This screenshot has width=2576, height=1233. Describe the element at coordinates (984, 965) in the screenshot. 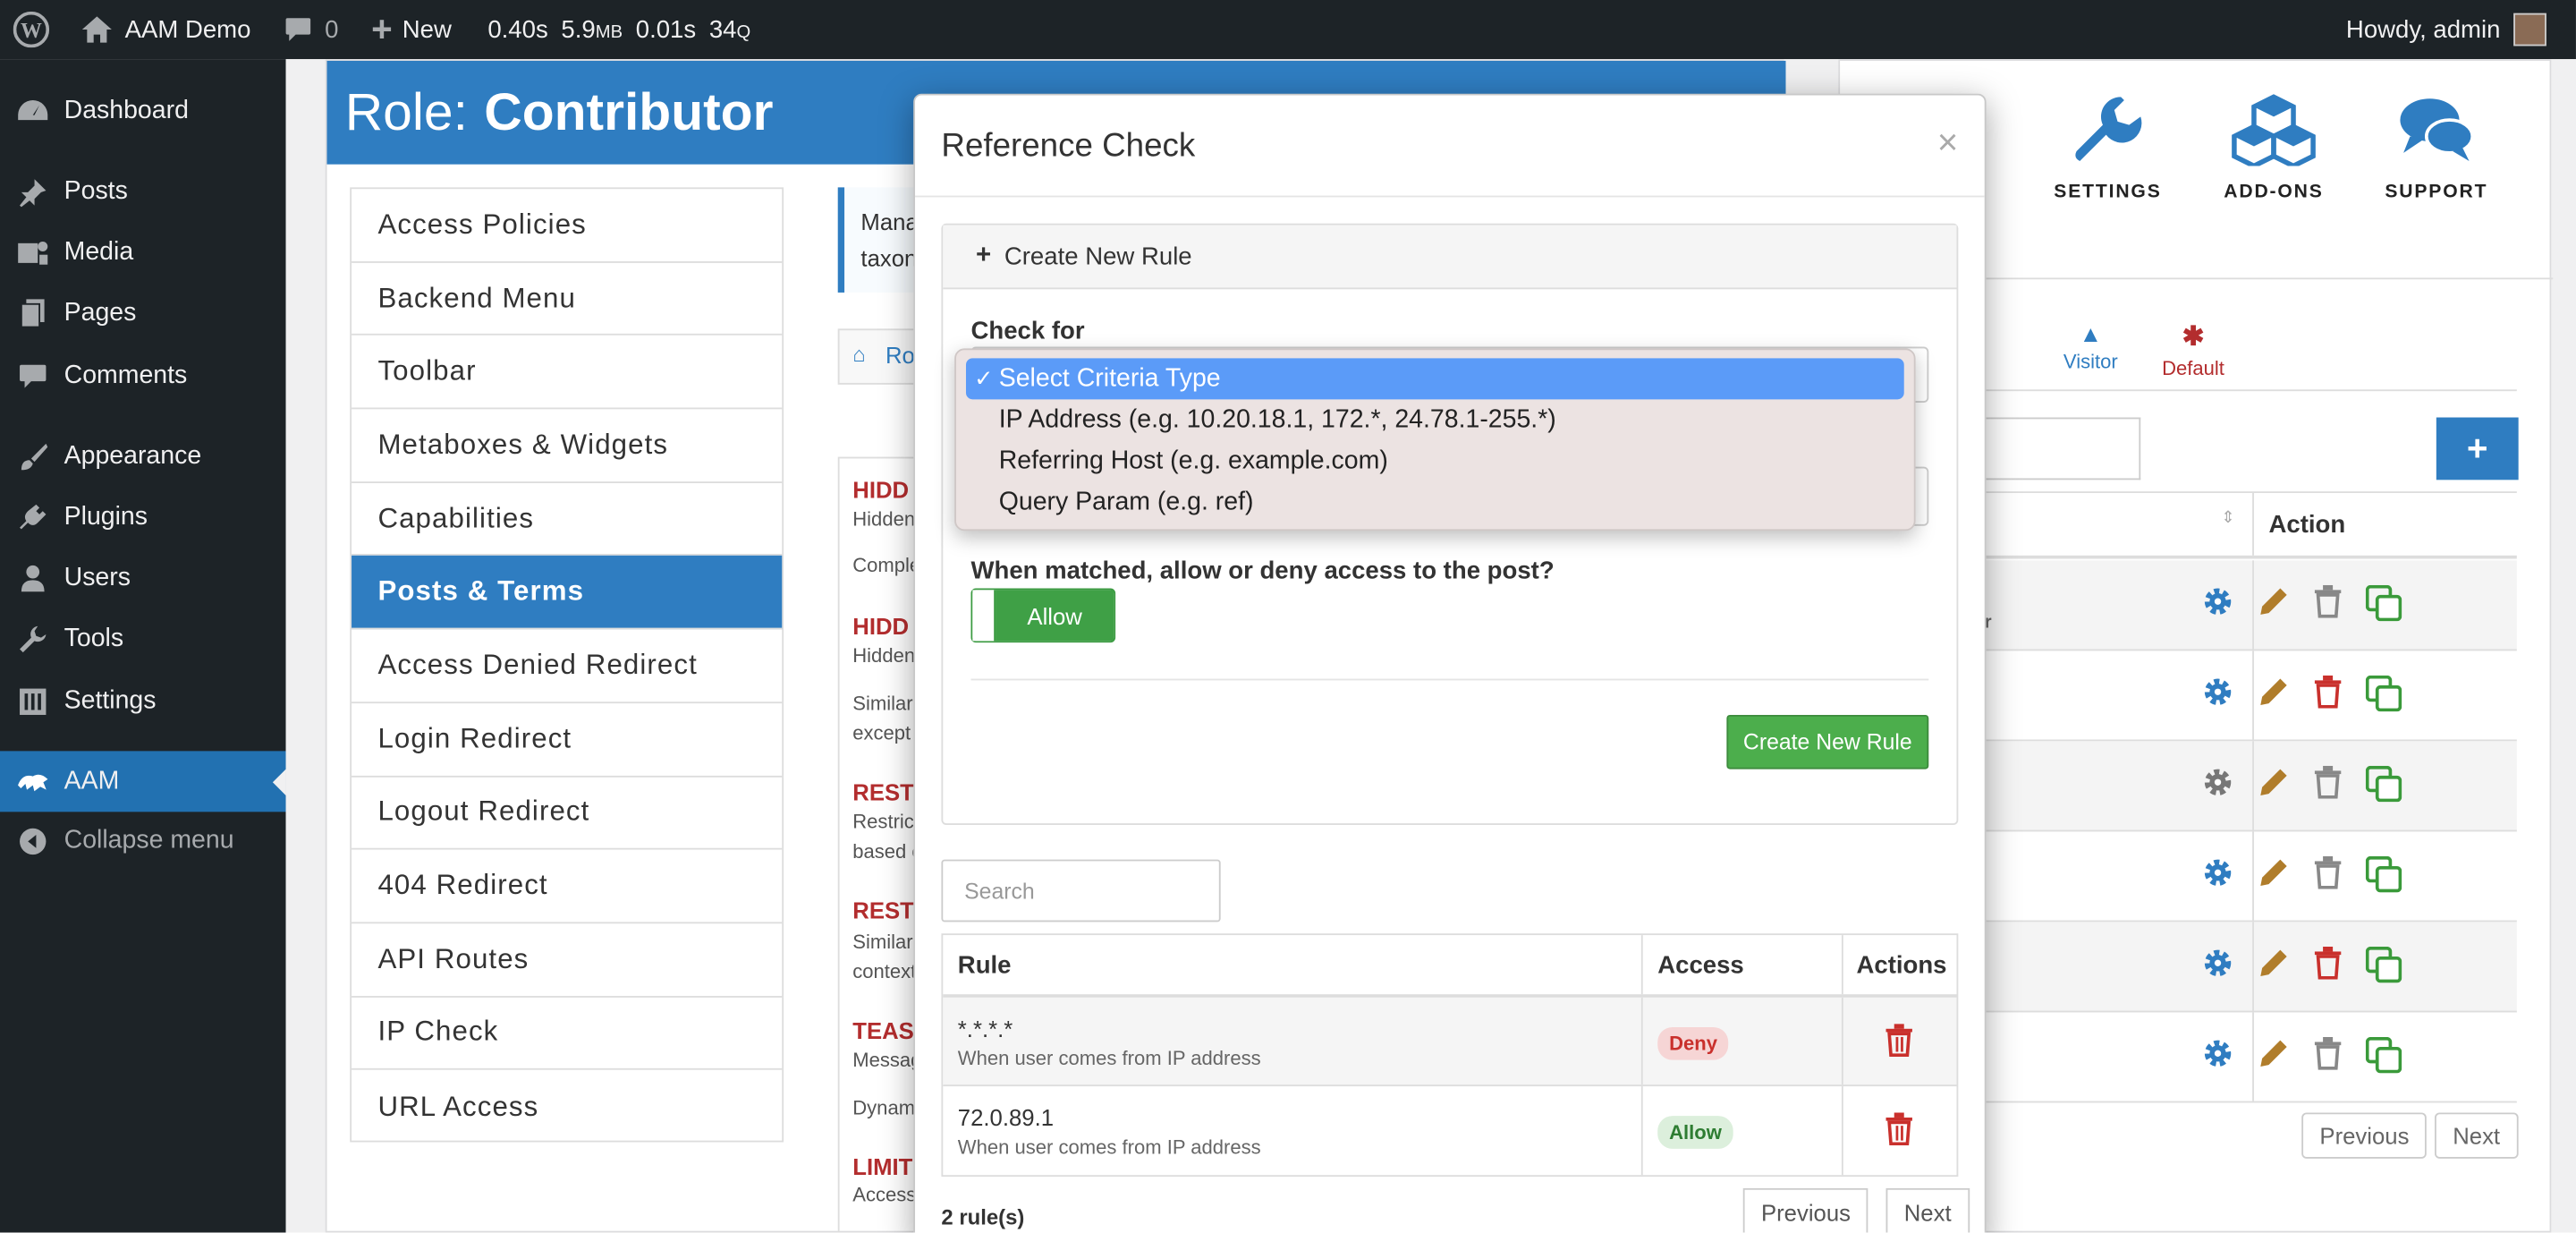

I see `header-rule: Rule` at that location.